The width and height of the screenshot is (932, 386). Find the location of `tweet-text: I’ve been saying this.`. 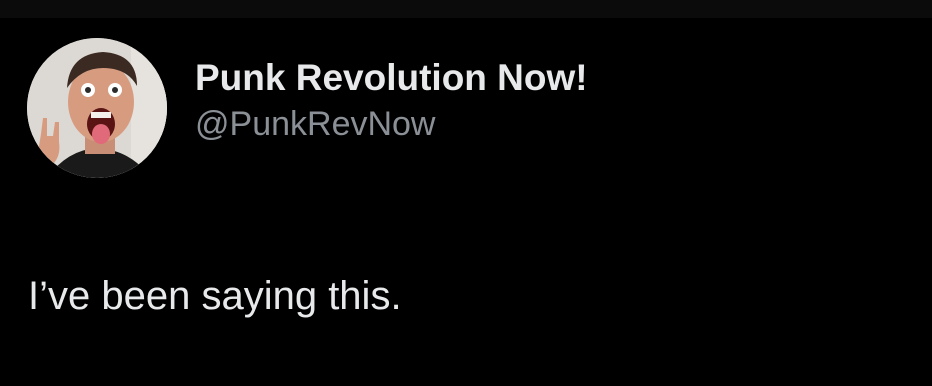

tweet-text: I’ve been saying this. is located at coordinates (215, 296).